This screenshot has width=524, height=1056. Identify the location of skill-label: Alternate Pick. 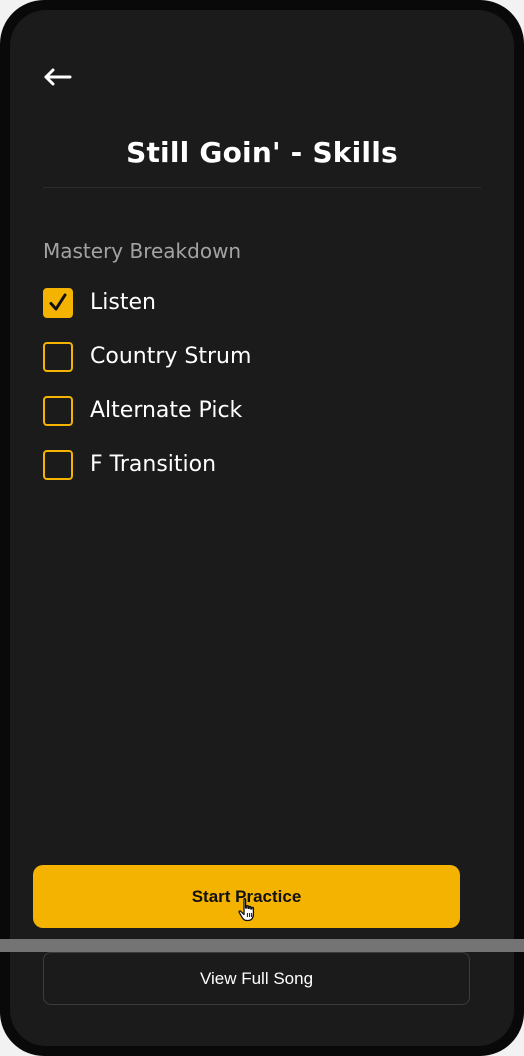
(166, 410).